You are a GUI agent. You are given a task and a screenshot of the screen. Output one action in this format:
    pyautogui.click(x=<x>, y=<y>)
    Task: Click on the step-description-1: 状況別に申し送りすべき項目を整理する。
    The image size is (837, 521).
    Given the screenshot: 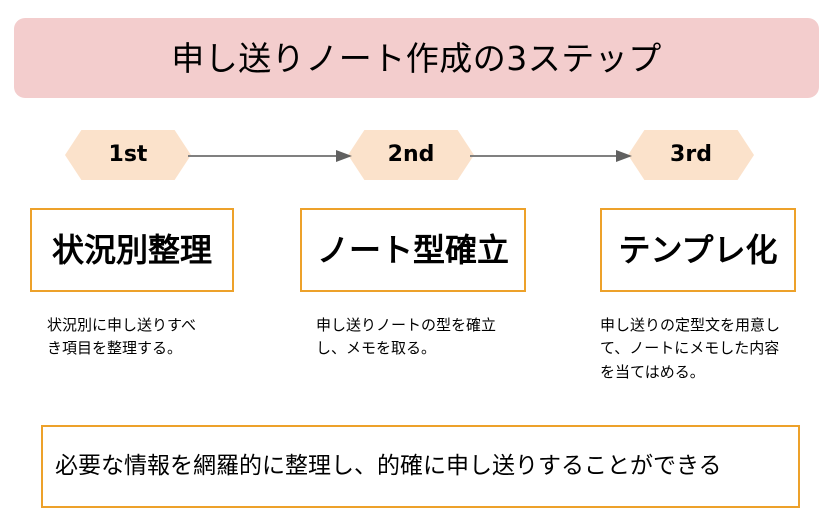 What is the action you would take?
    pyautogui.click(x=121, y=337)
    